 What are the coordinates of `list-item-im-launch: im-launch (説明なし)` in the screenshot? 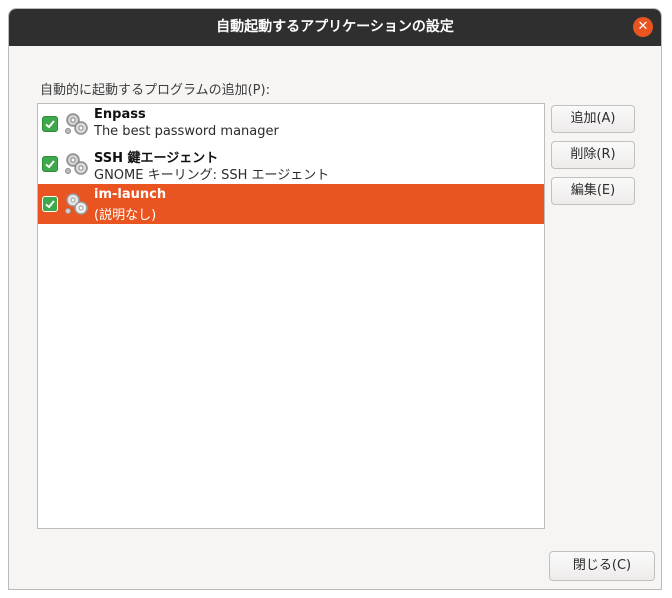 It's located at (291, 204).